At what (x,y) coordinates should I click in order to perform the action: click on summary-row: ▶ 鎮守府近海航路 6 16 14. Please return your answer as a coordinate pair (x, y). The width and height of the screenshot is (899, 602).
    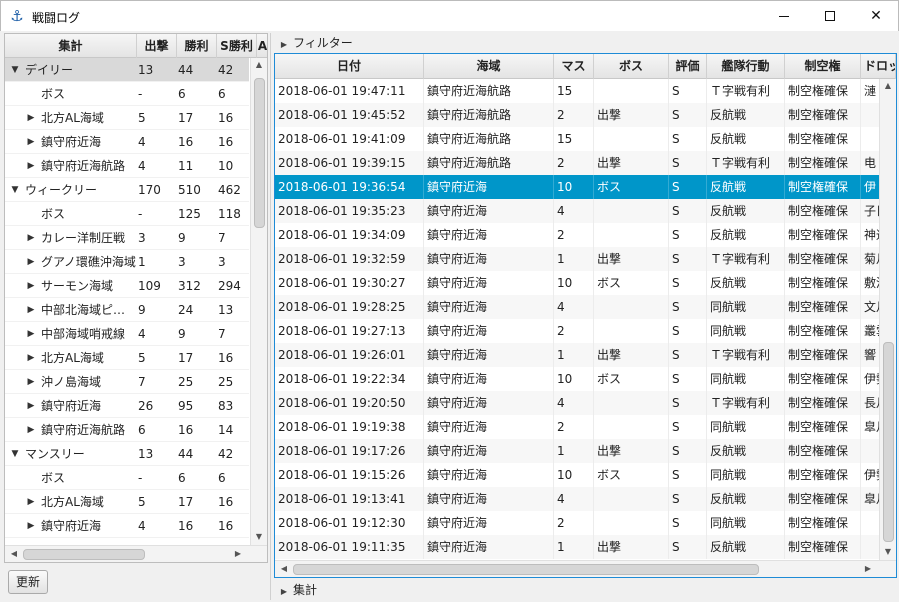
    Looking at the image, I should click on (127, 430).